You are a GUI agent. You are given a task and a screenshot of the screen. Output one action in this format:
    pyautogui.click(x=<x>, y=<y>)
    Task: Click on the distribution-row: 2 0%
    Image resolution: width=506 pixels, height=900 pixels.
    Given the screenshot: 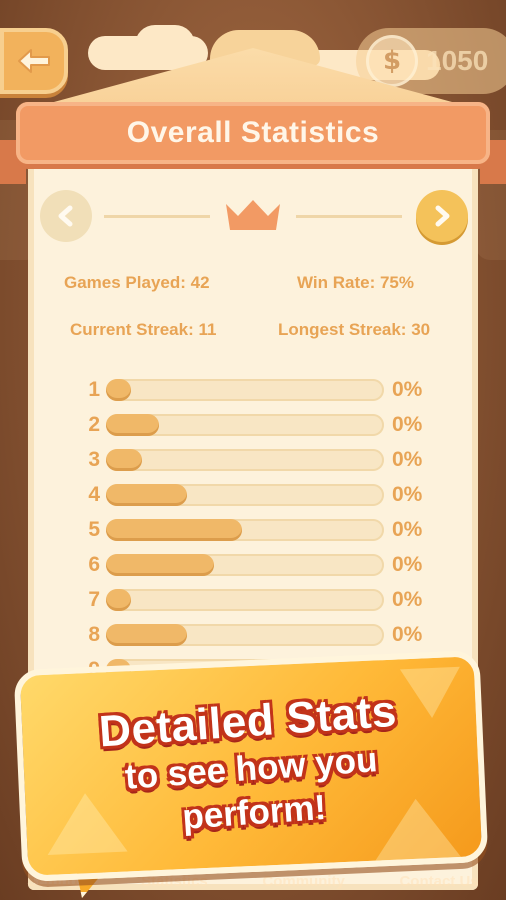 What is the action you would take?
    pyautogui.click(x=256, y=424)
    